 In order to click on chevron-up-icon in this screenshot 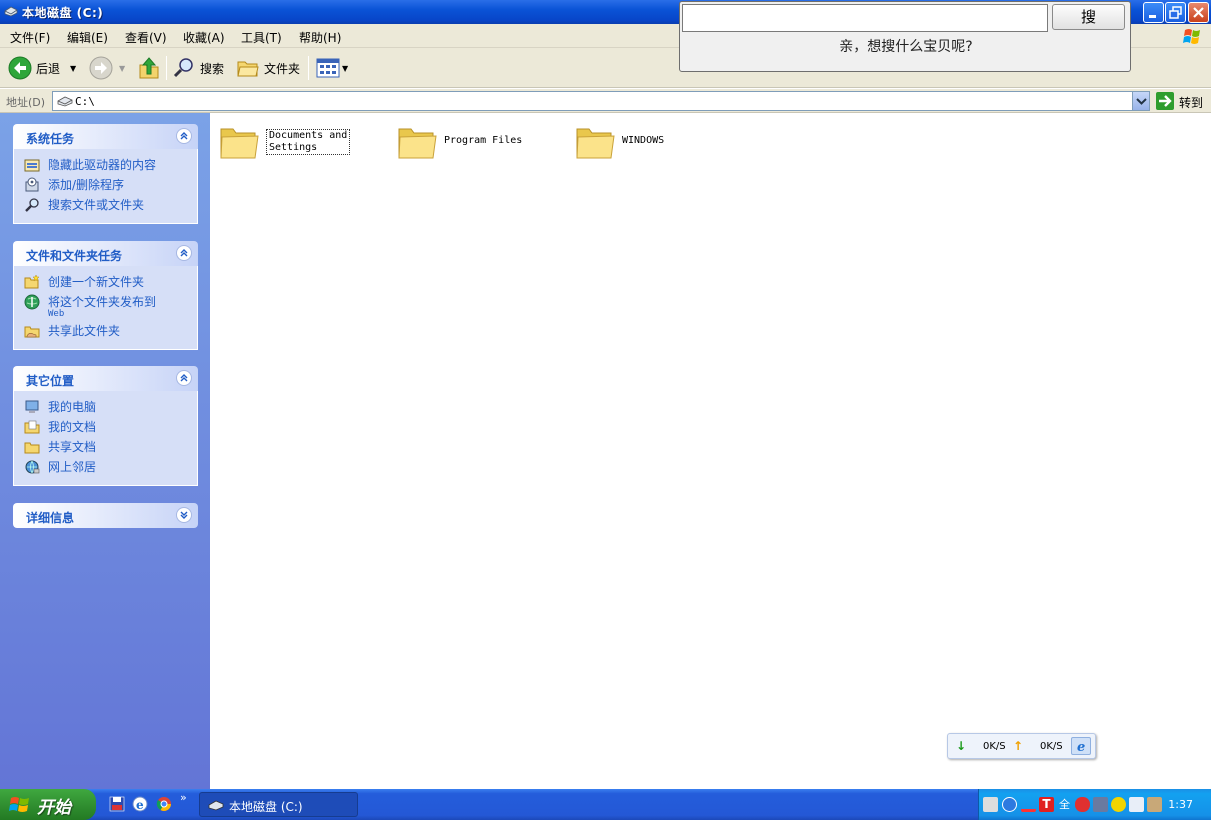, I will do `click(184, 378)`.